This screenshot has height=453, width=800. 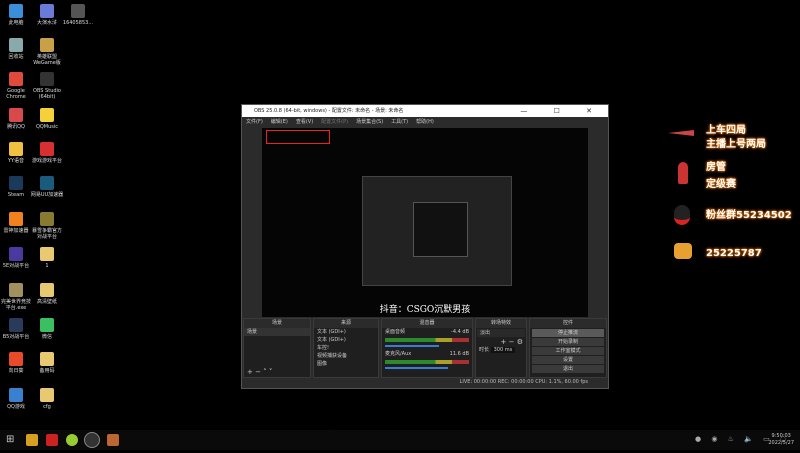 What do you see at coordinates (568, 360) in the screenshot?
I see `settings-button: 设置` at bounding box center [568, 360].